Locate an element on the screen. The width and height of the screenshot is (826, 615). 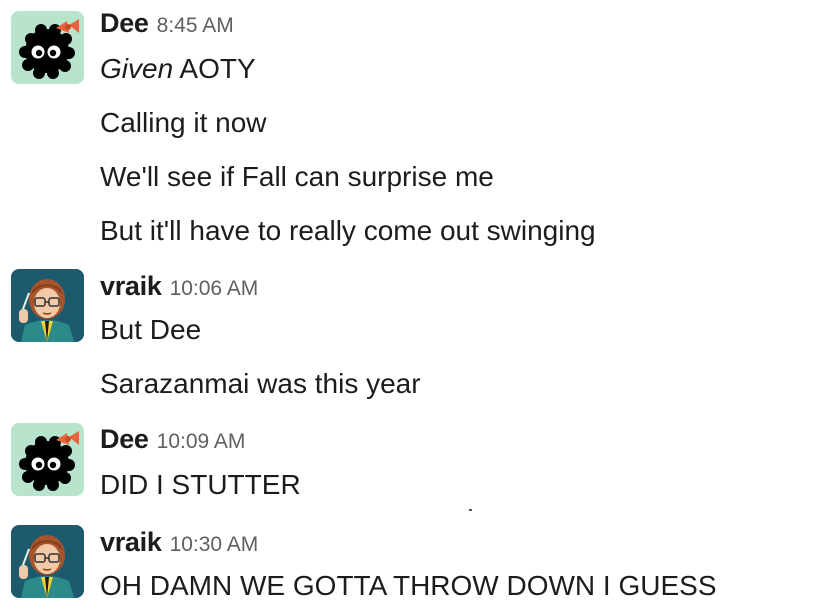
message-header: vraik 10:06 AM is located at coordinates (179, 288).